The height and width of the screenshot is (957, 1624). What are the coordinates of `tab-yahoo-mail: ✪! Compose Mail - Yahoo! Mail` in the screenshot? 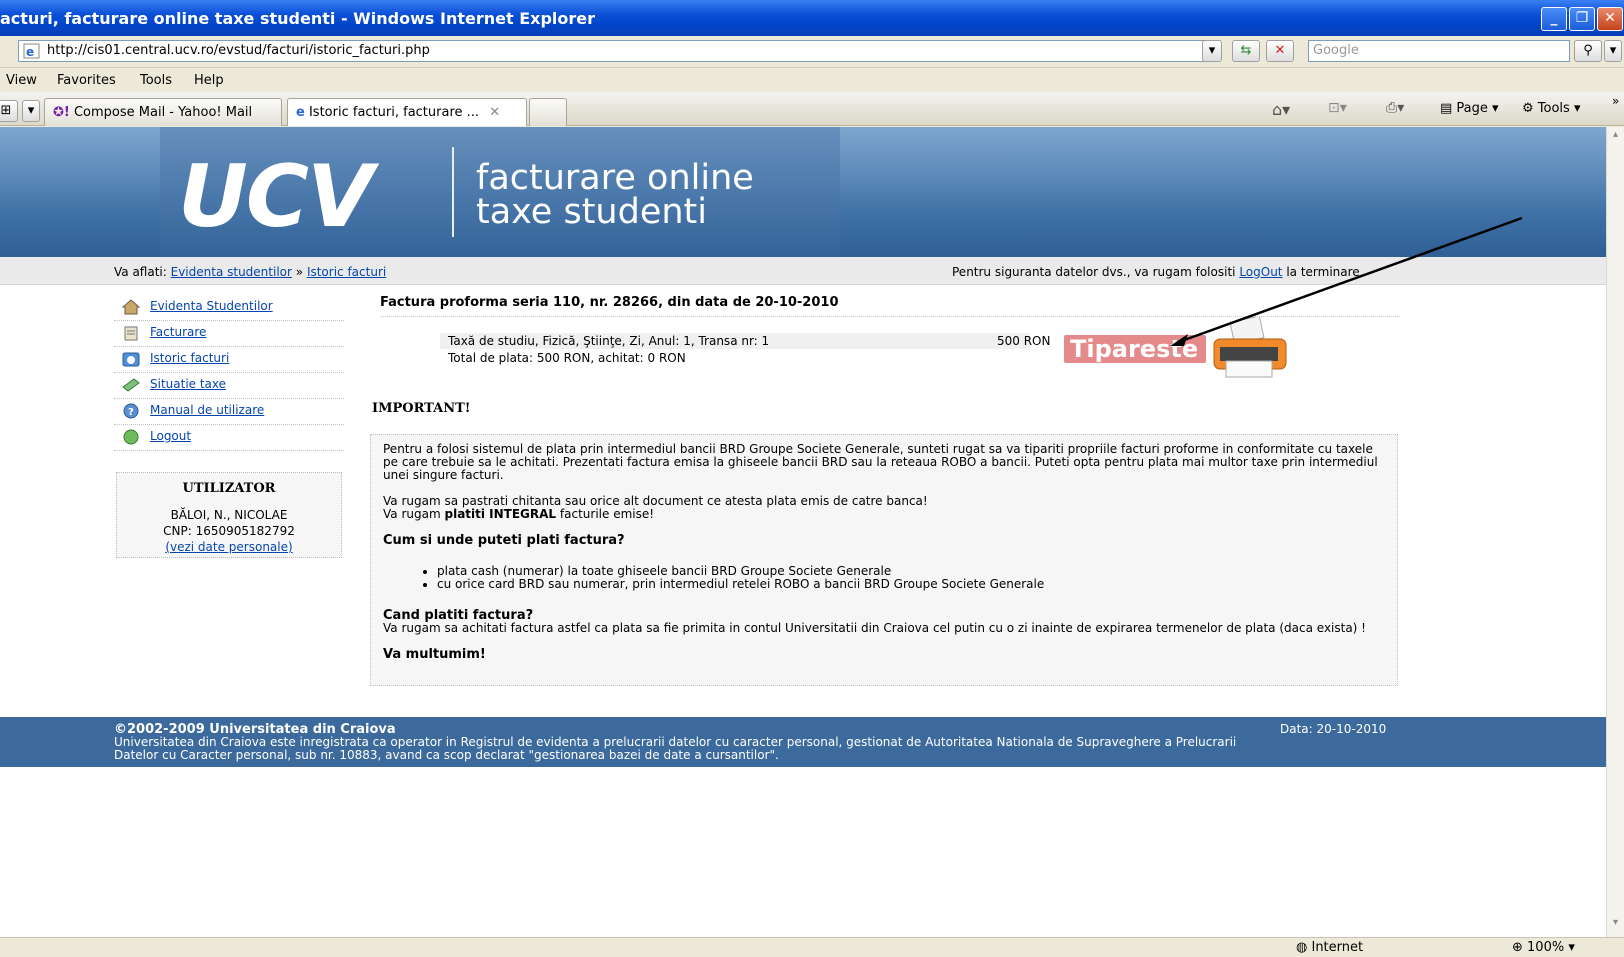 It's located at (163, 112).